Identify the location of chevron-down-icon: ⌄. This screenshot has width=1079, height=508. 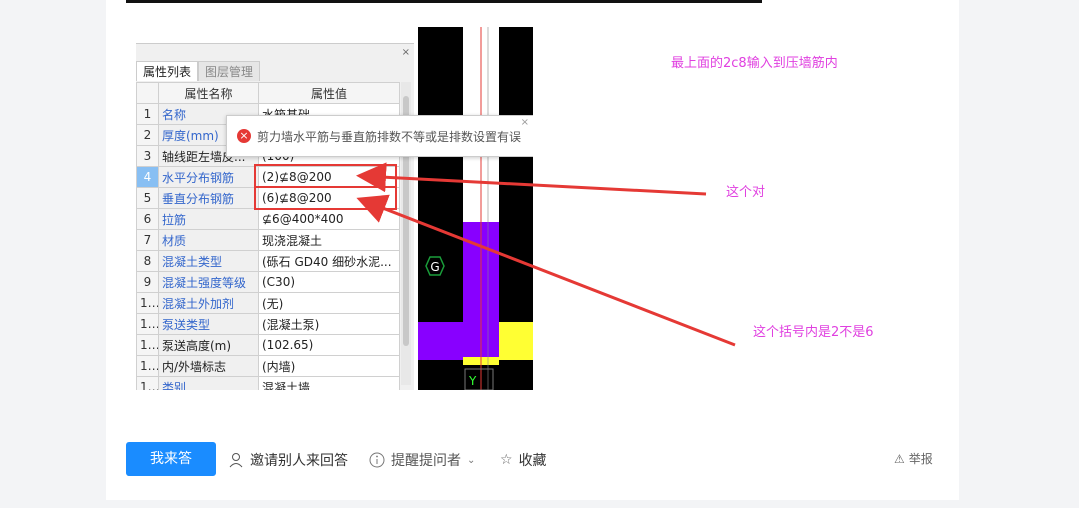
(471, 460).